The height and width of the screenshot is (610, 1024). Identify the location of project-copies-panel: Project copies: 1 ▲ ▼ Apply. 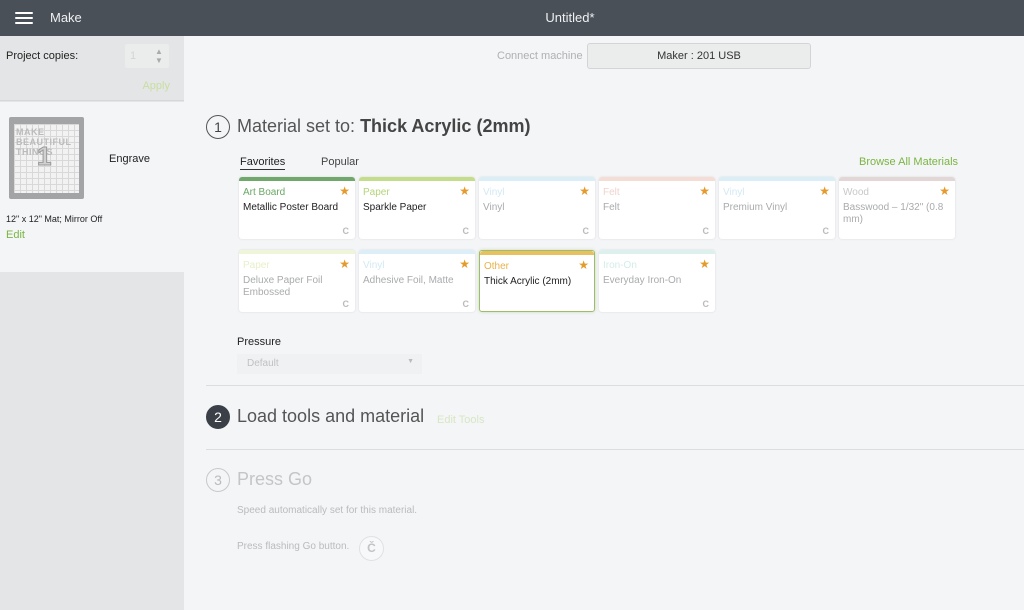
(92, 68).